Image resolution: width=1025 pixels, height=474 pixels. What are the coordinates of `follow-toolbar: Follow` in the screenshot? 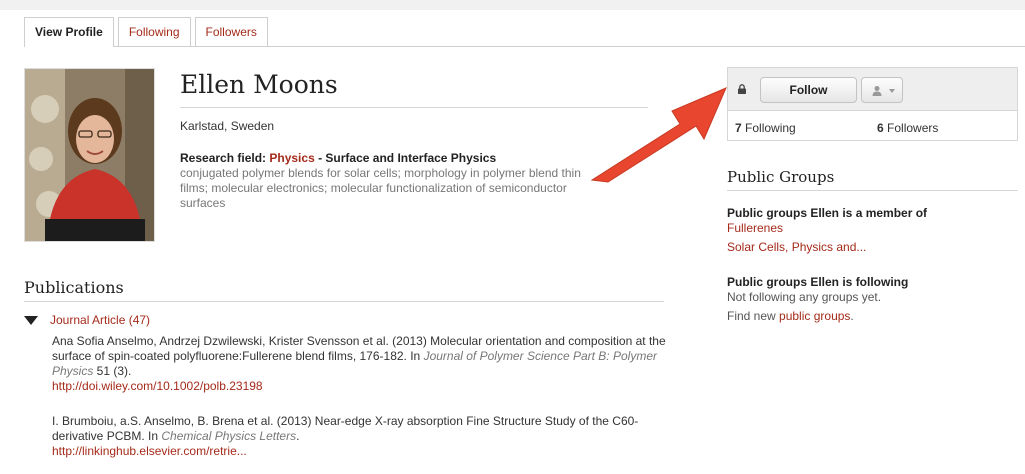 It's located at (872, 89).